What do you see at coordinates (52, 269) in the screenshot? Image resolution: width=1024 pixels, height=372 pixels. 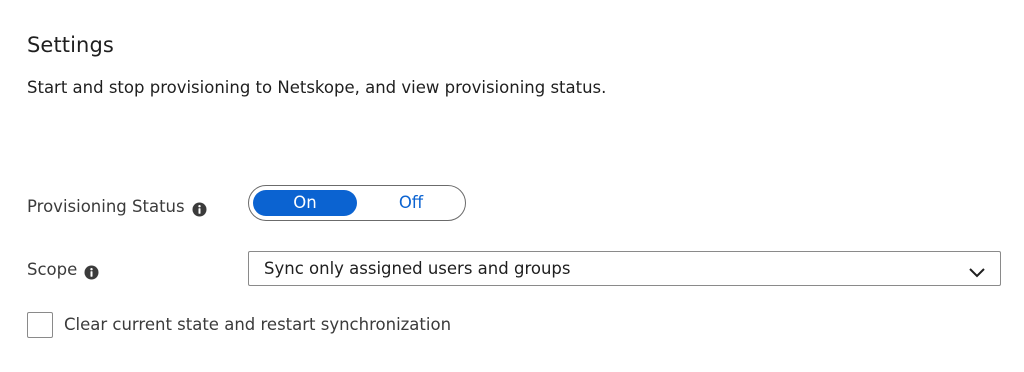 I see `scope-label: Scope` at bounding box center [52, 269].